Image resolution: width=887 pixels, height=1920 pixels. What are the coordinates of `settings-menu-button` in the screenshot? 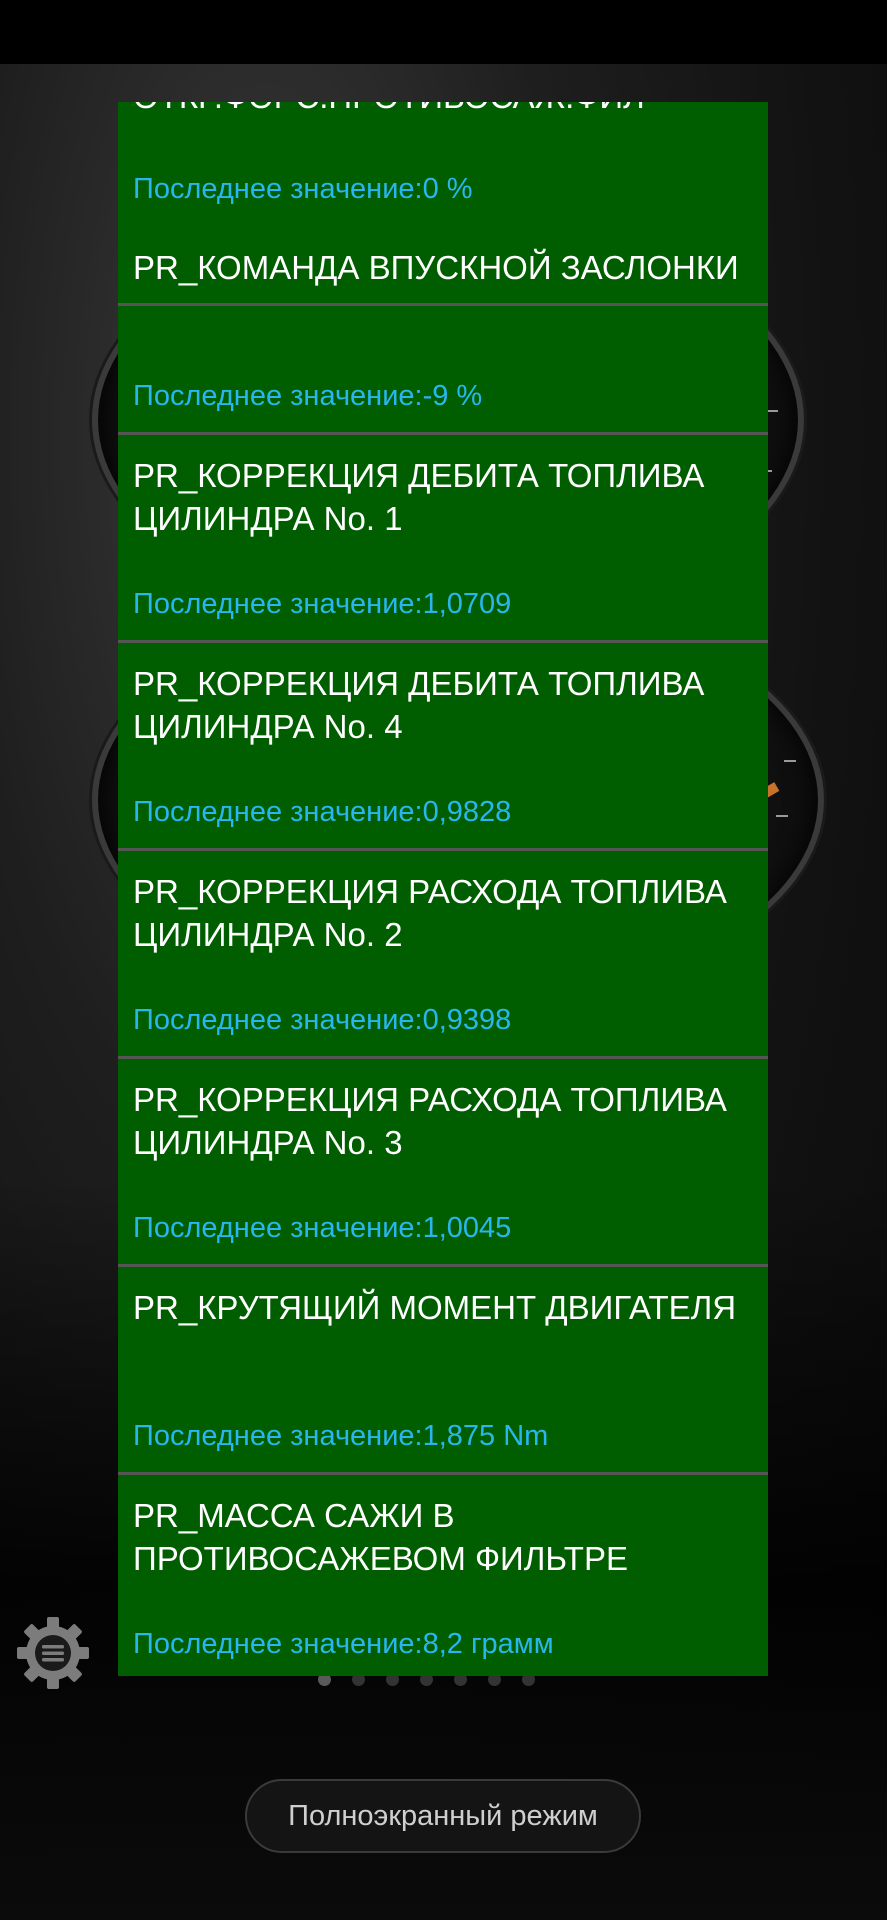 It's located at (53, 1653).